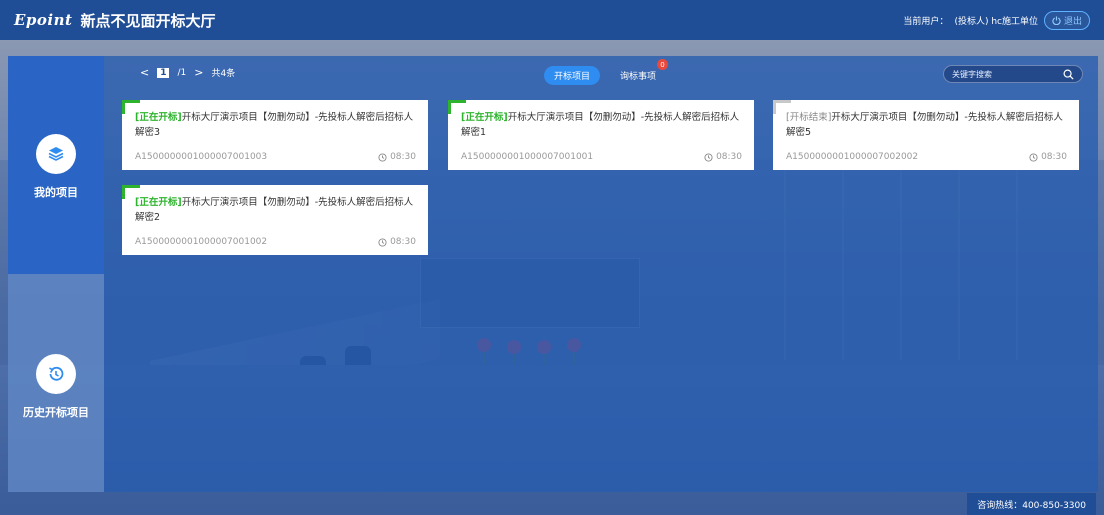 The height and width of the screenshot is (515, 1104). Describe the element at coordinates (275, 242) in the screenshot. I see `card-footer: A1500000001000007001002 08:30` at that location.